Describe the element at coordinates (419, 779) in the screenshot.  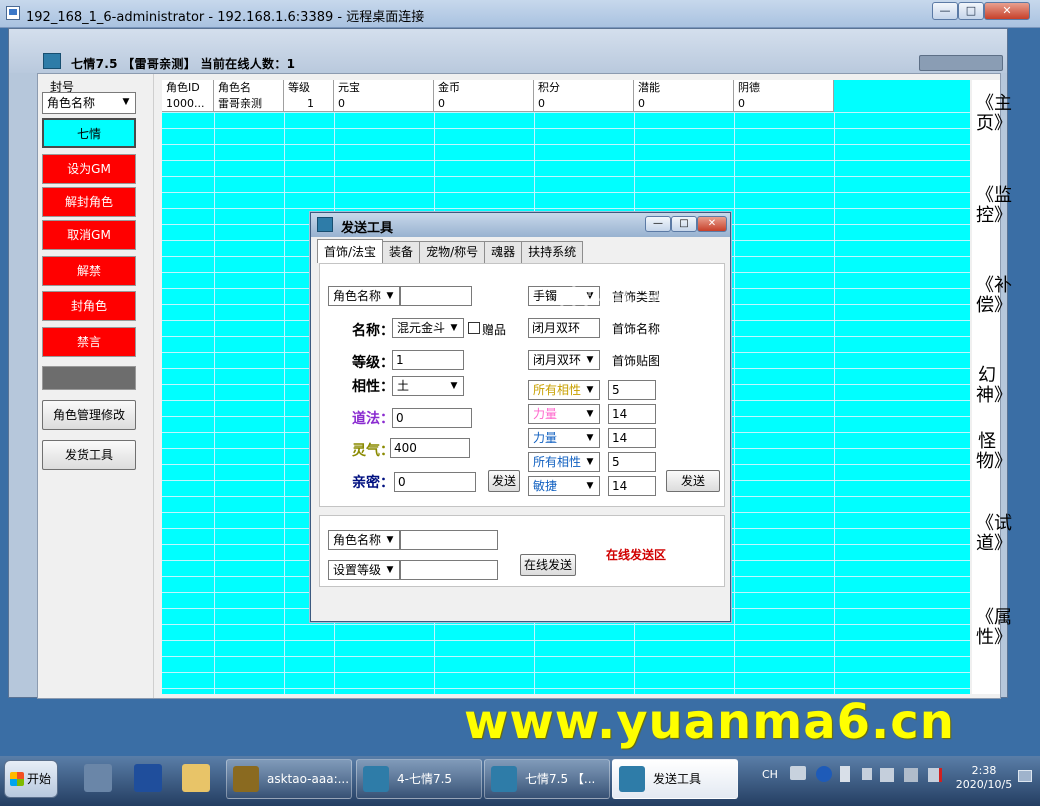
I see `taskbar-item-qiqing: 4-七情7.5` at that location.